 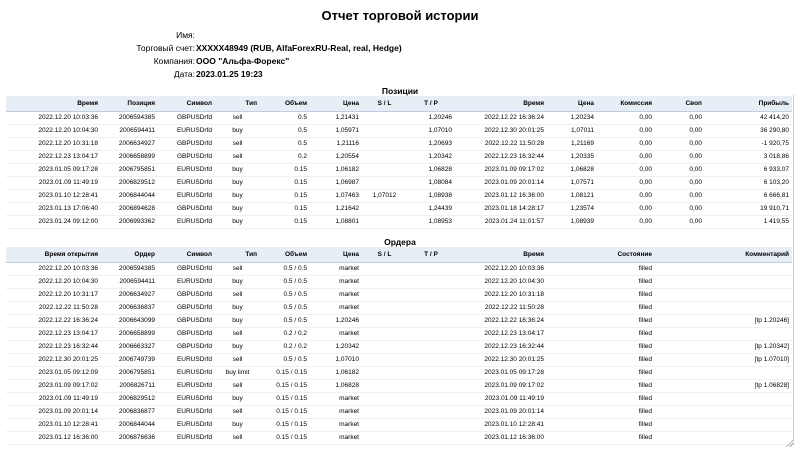 I want to click on table-cell: 2006876636, so click(x=136, y=437).